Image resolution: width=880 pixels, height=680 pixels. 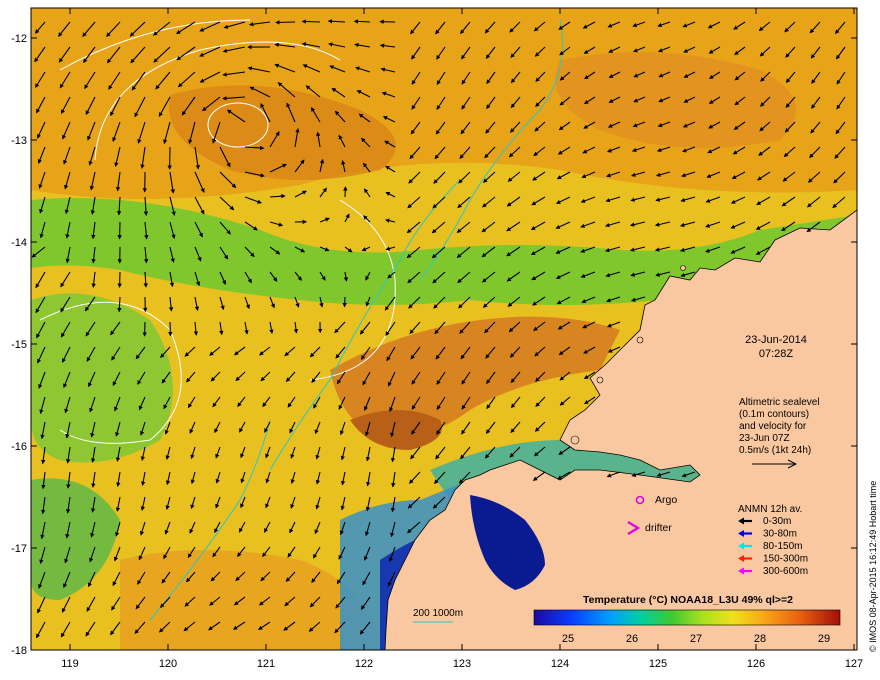 I want to click on anmn-label: 300-600m, so click(x=785, y=571).